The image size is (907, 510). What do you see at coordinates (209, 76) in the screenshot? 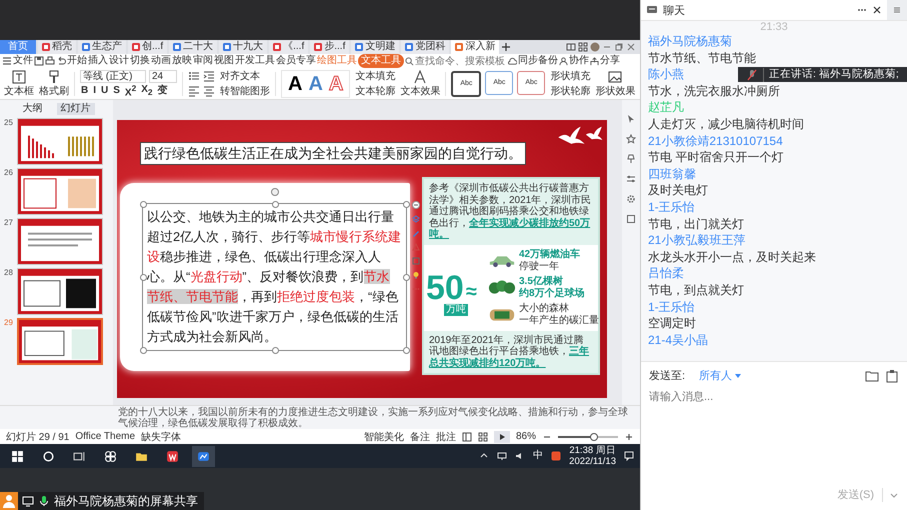
I see `indent-icon` at bounding box center [209, 76].